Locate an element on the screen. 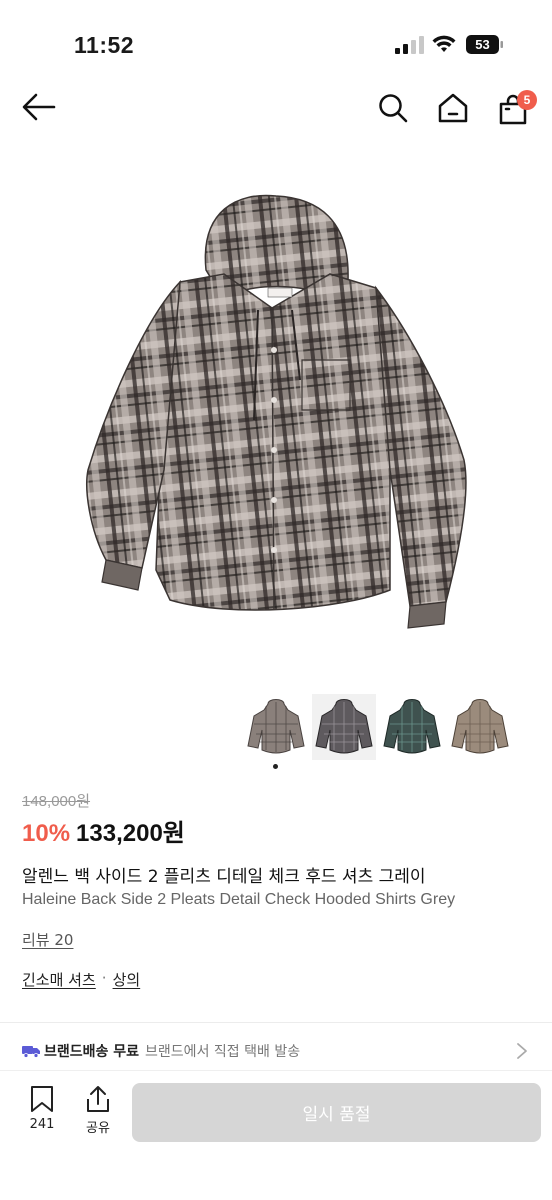 Image resolution: width=552 pixels, height=1200 pixels. bottom-action-bar: 241 공유 일시 품절 is located at coordinates (276, 1135).